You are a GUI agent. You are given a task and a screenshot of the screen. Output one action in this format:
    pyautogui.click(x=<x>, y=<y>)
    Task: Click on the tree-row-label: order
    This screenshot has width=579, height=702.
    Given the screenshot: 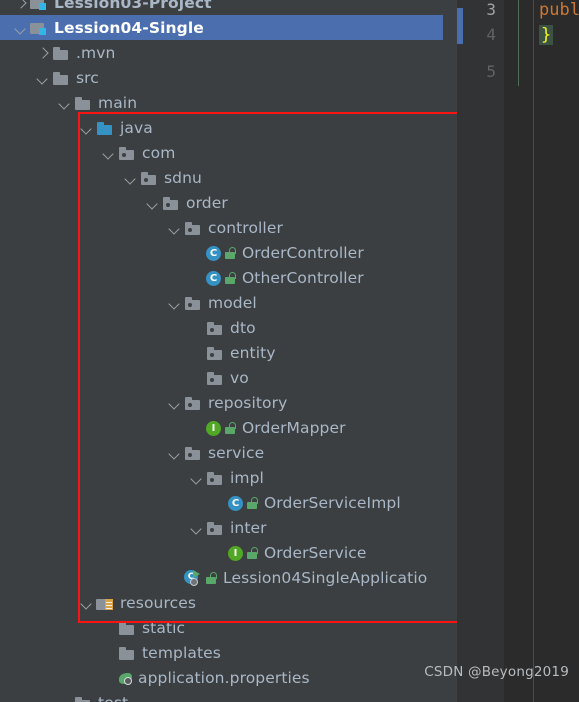 What is the action you would take?
    pyautogui.click(x=207, y=202)
    